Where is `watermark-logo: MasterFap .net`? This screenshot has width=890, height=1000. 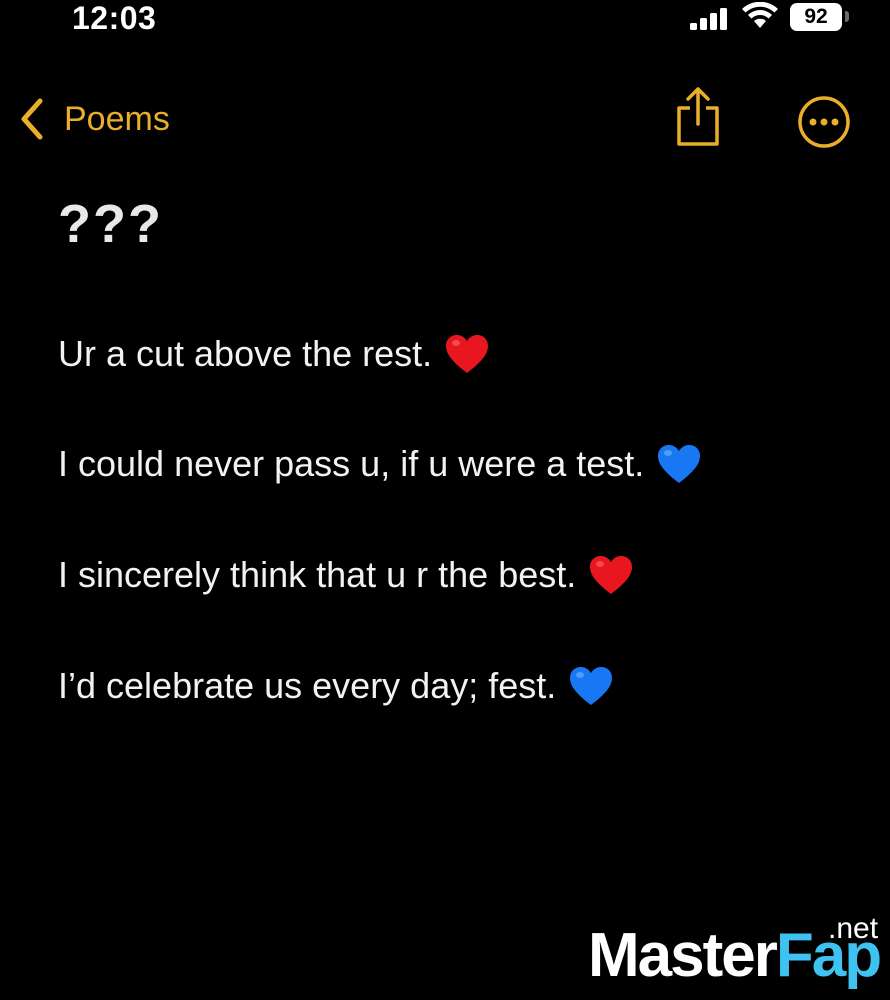 watermark-logo: MasterFap .net is located at coordinates (735, 956).